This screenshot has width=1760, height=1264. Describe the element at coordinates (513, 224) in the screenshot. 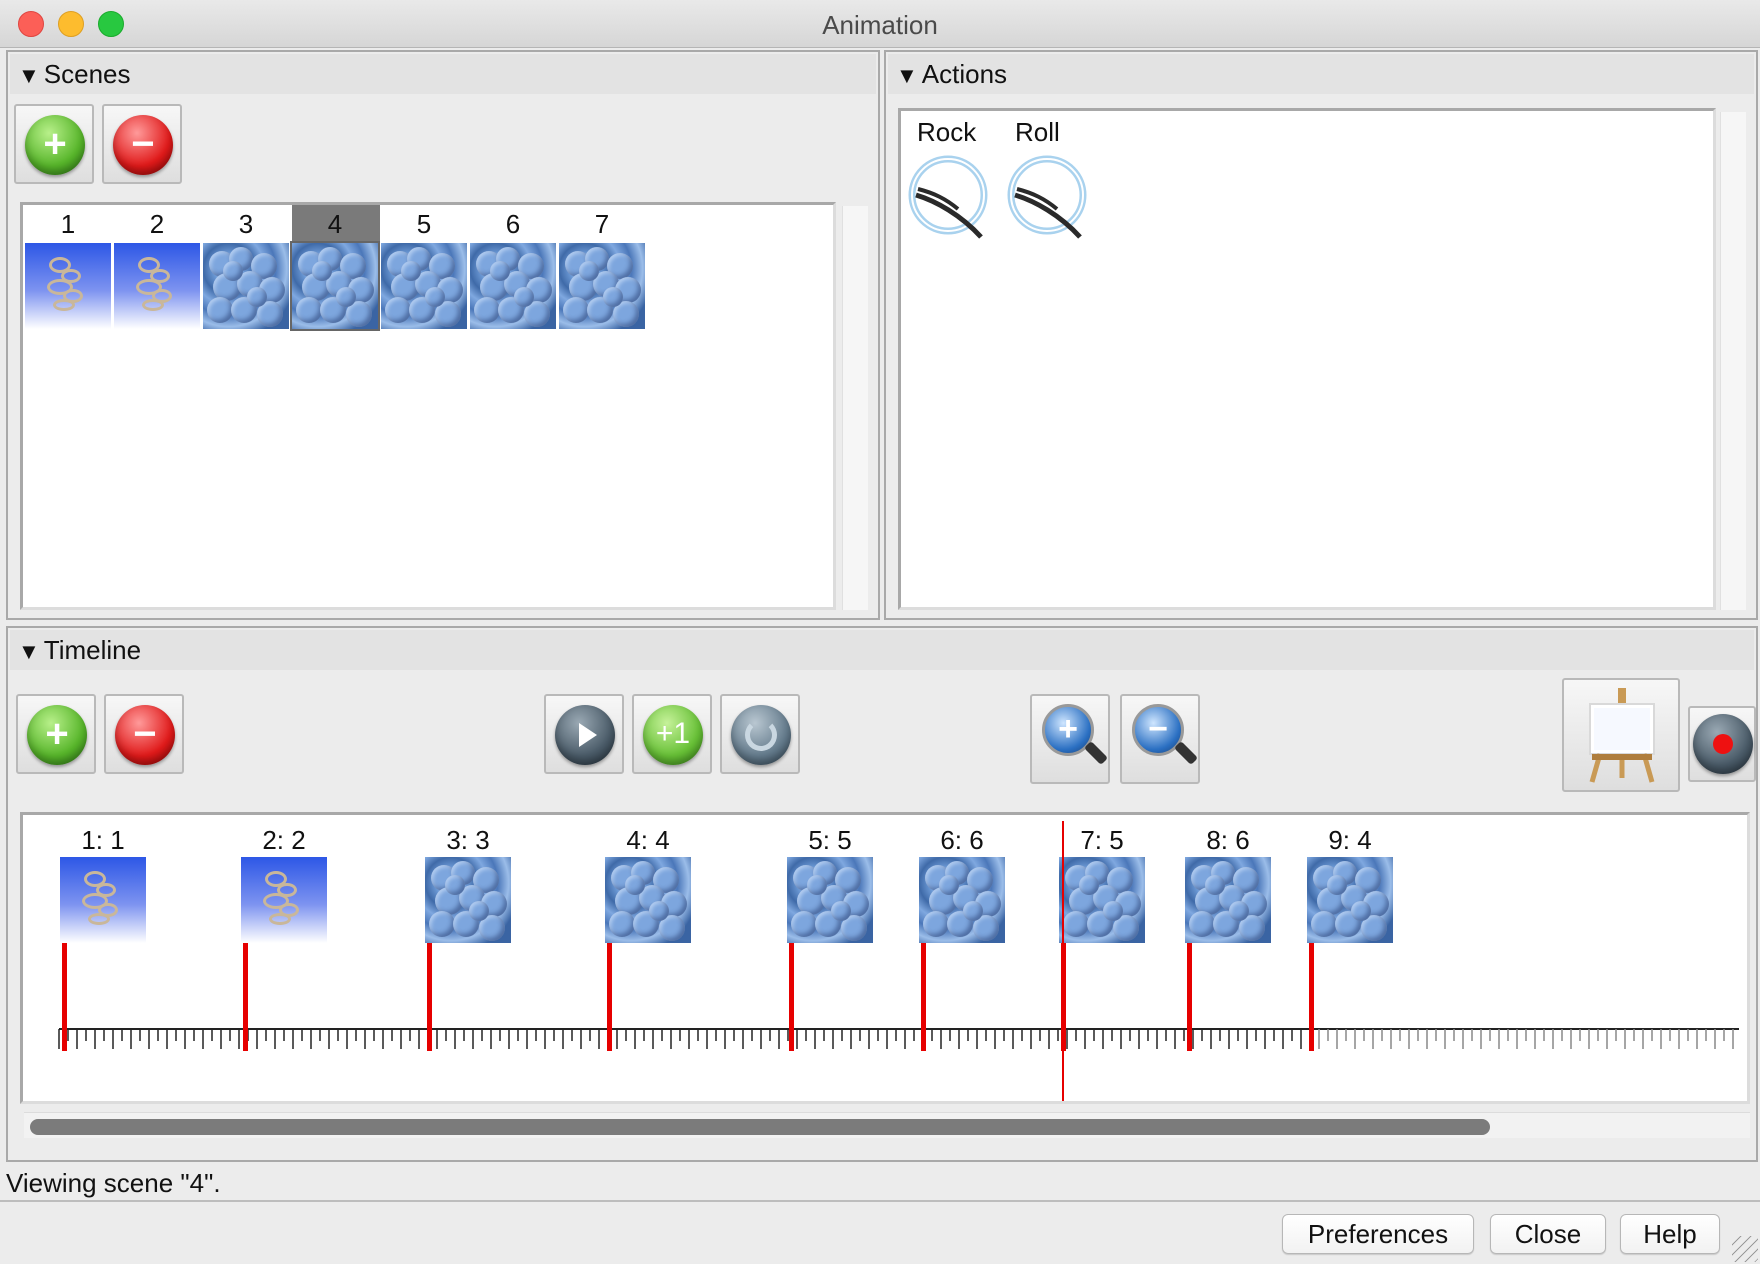

I see `scene-number: 6` at that location.